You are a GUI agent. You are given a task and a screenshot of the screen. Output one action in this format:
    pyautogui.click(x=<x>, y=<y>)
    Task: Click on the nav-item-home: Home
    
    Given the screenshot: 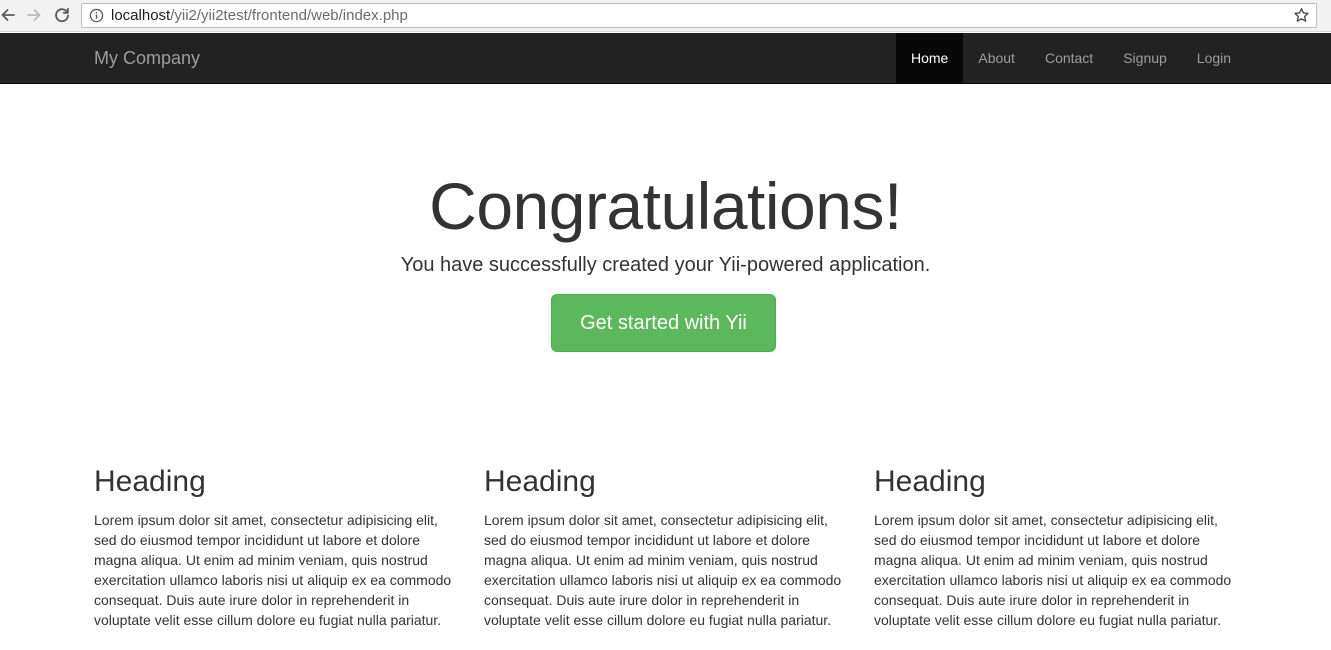 What is the action you would take?
    pyautogui.click(x=930, y=58)
    